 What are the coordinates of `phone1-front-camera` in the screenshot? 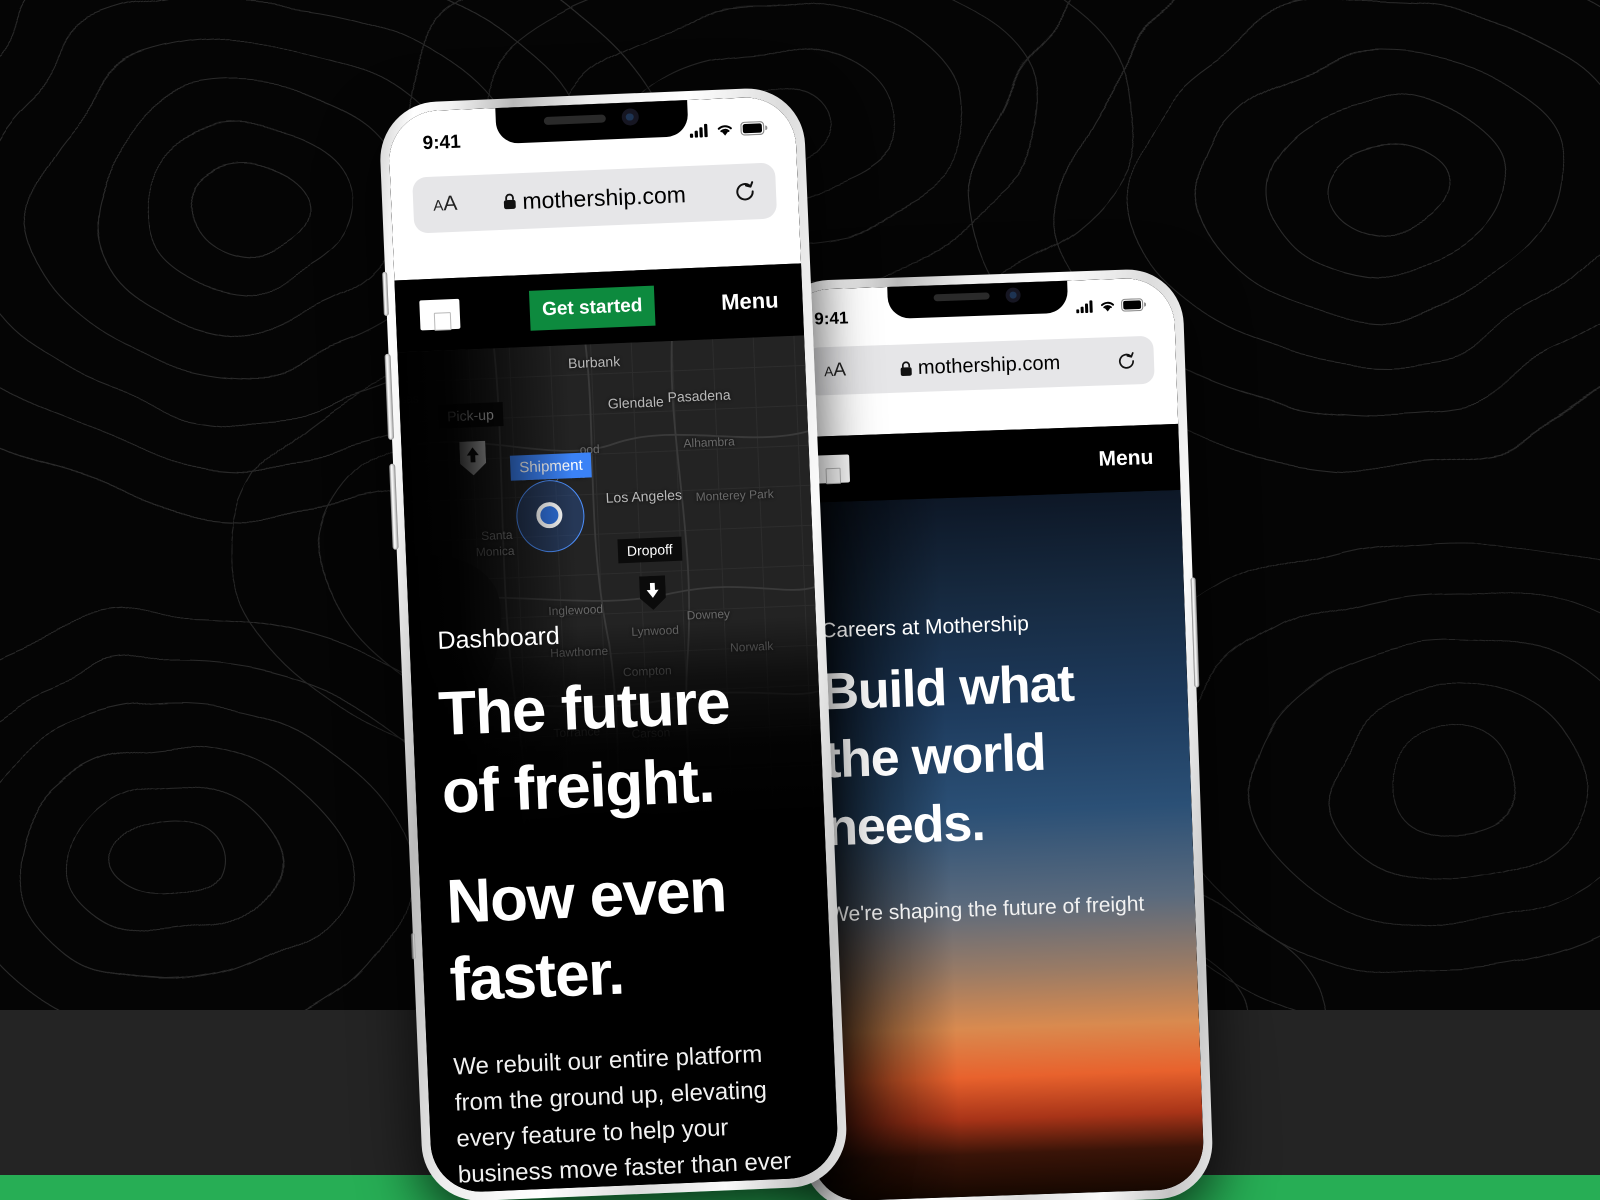 It's located at (629, 117).